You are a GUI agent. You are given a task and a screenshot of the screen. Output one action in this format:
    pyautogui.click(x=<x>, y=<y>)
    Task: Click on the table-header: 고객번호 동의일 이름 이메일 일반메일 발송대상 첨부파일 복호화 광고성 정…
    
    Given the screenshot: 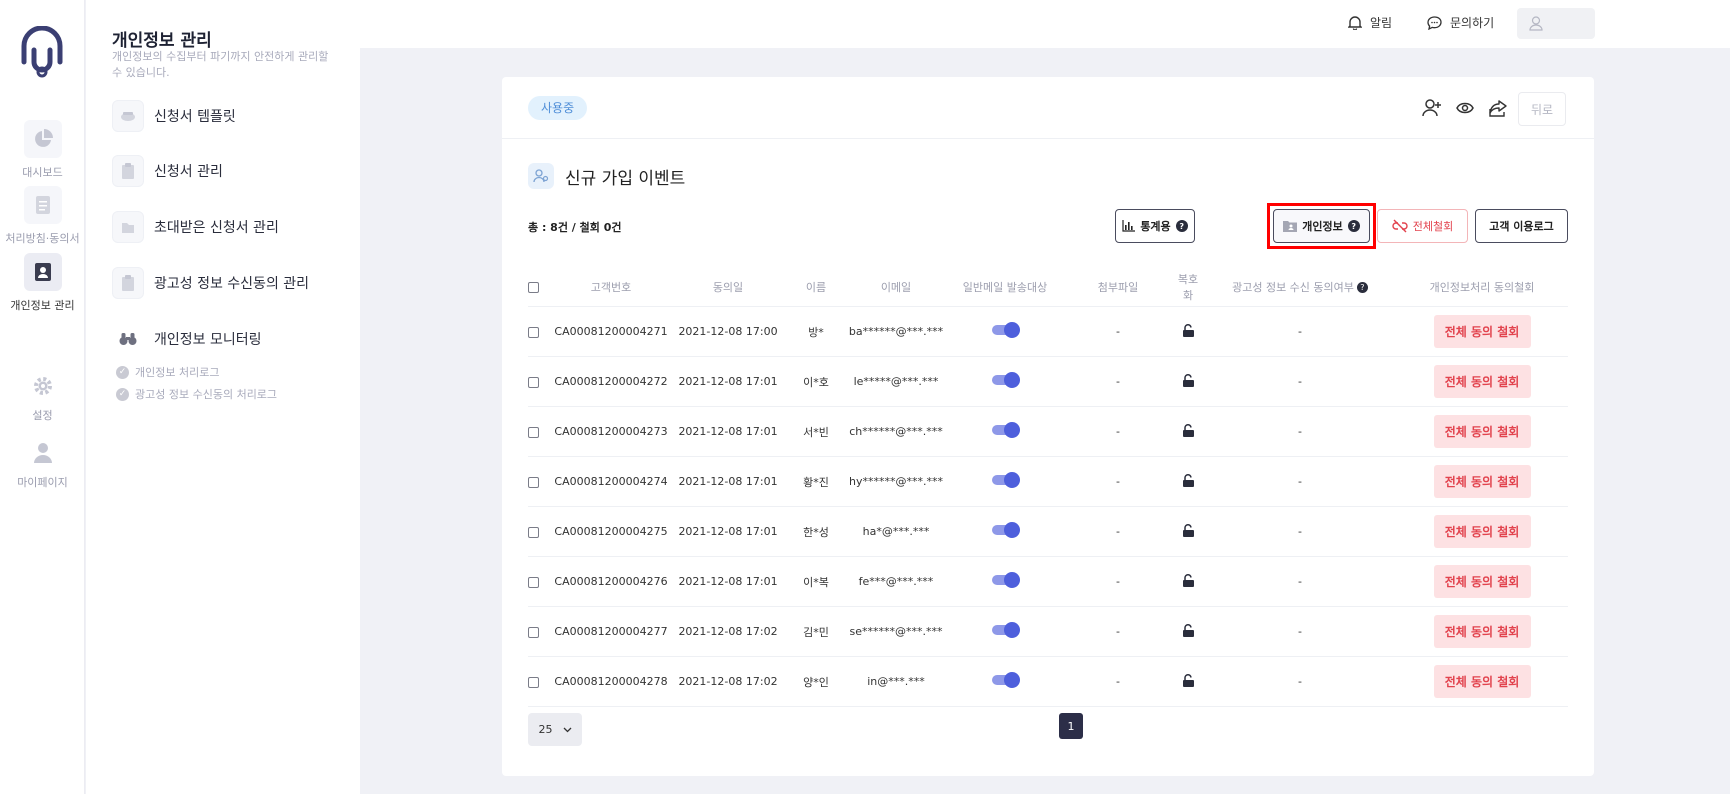 What is the action you would take?
    pyautogui.click(x=1048, y=287)
    